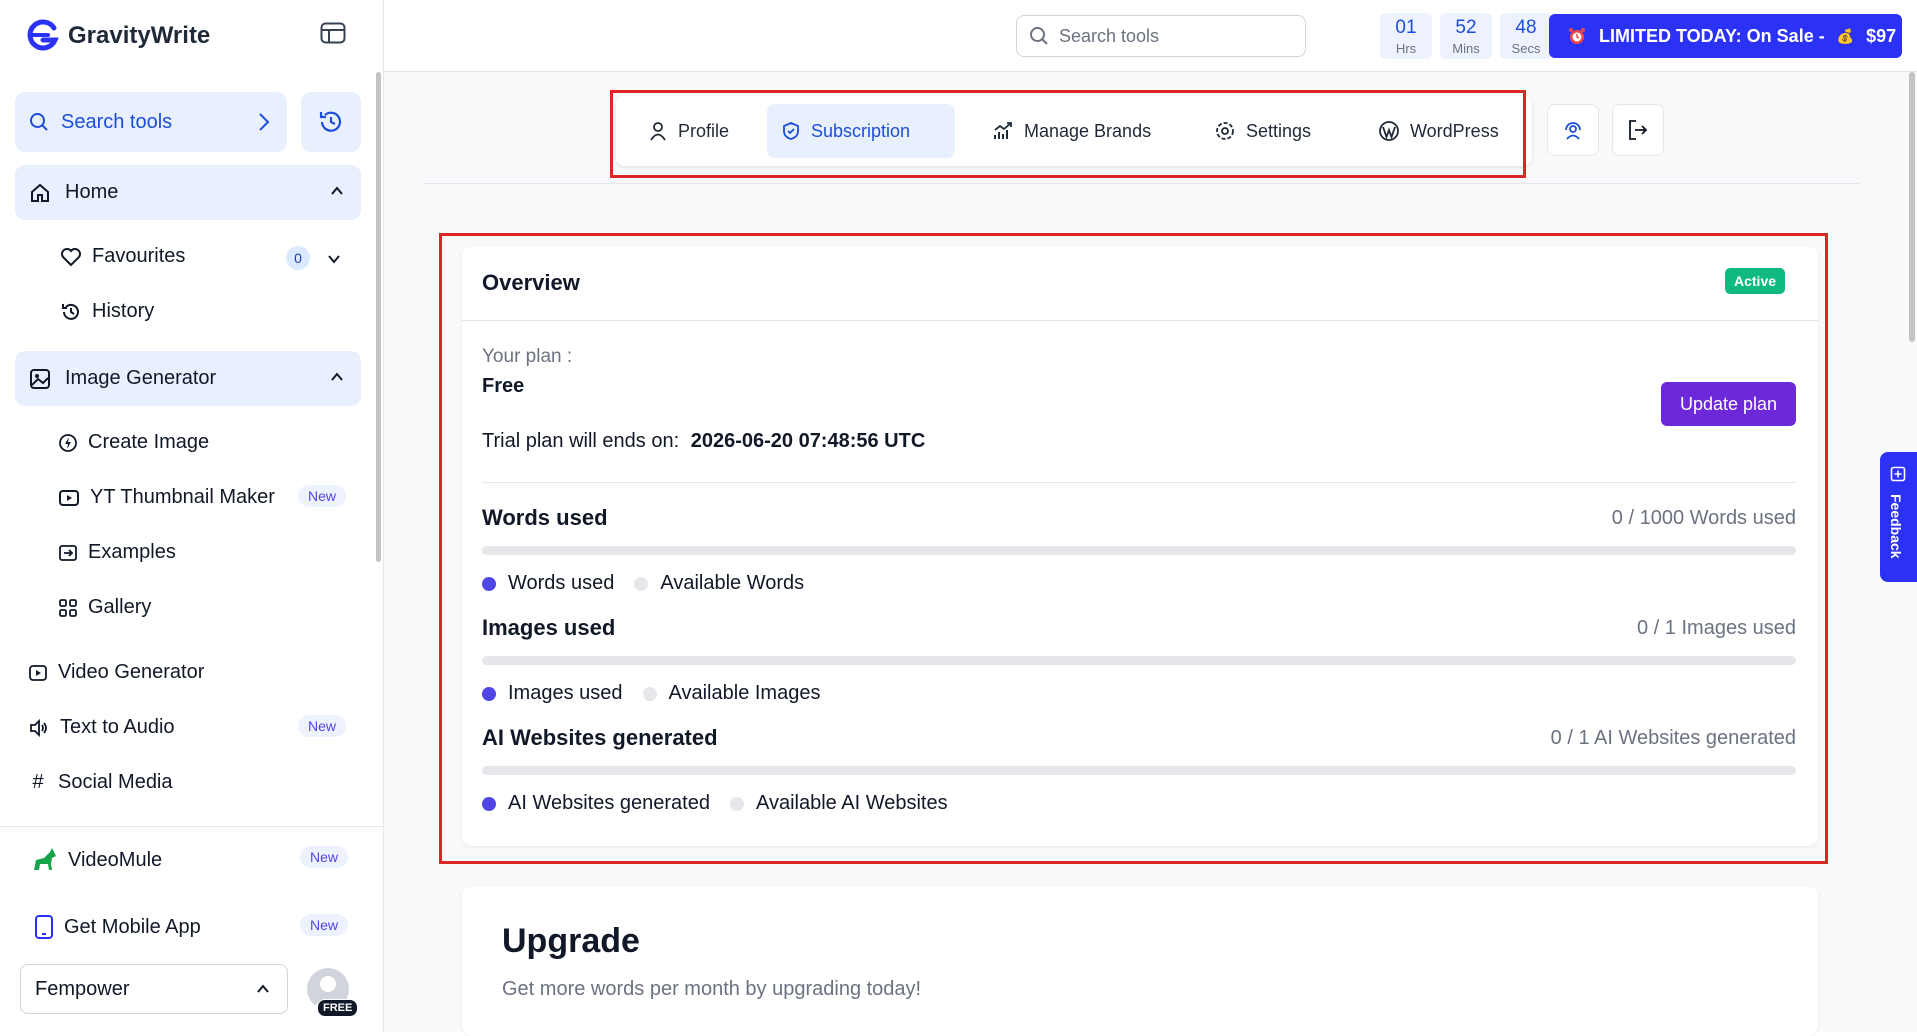 The width and height of the screenshot is (1917, 1036). I want to click on sidebar-social-media-label: Social Media, so click(115, 782).